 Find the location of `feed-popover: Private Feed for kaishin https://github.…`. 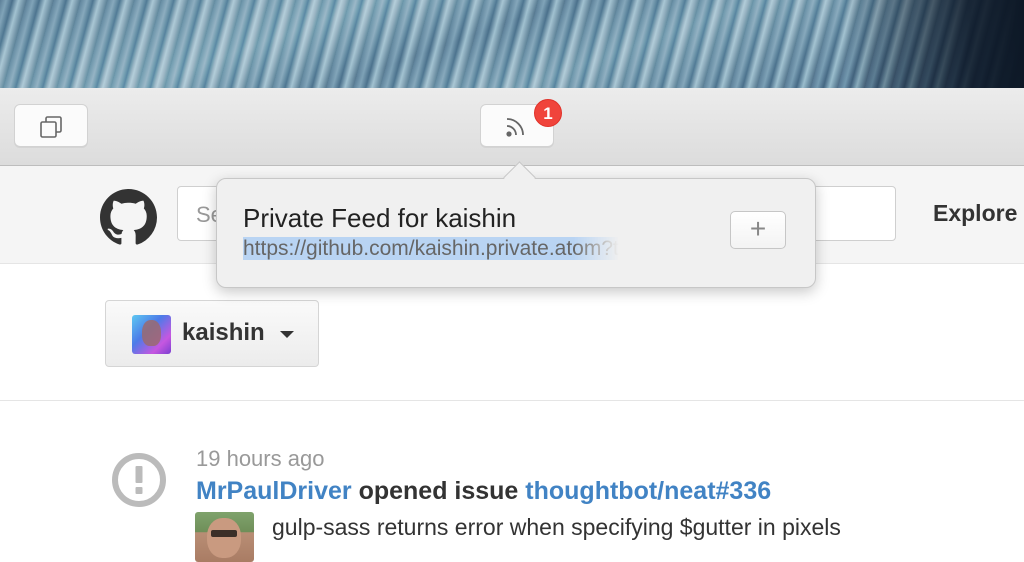

feed-popover: Private Feed for kaishin https://github.… is located at coordinates (516, 224).